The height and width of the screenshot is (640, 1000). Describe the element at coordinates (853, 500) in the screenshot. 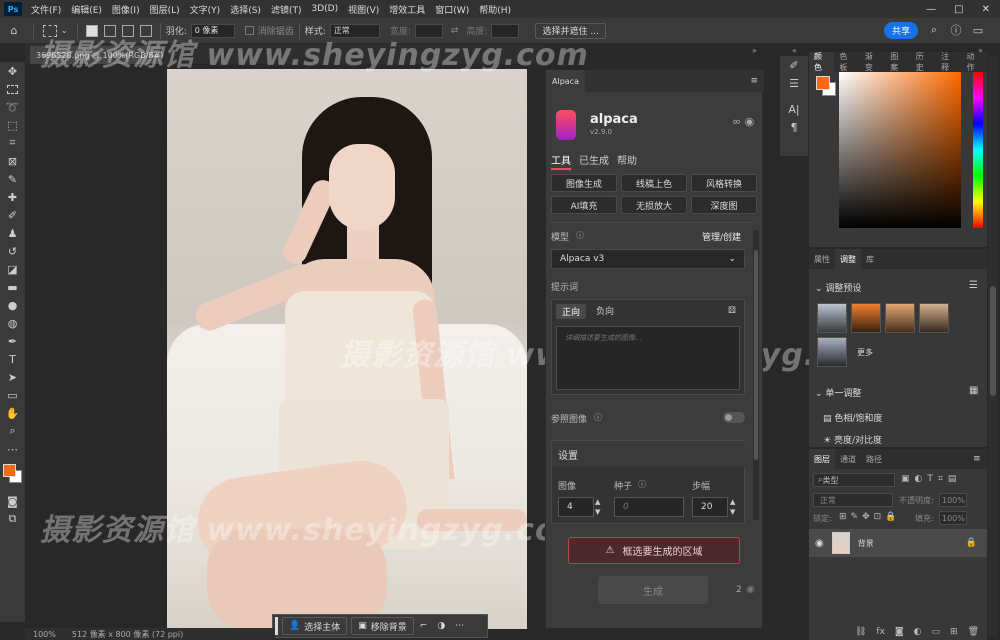

I see `blend-mode-select: 正常` at that location.